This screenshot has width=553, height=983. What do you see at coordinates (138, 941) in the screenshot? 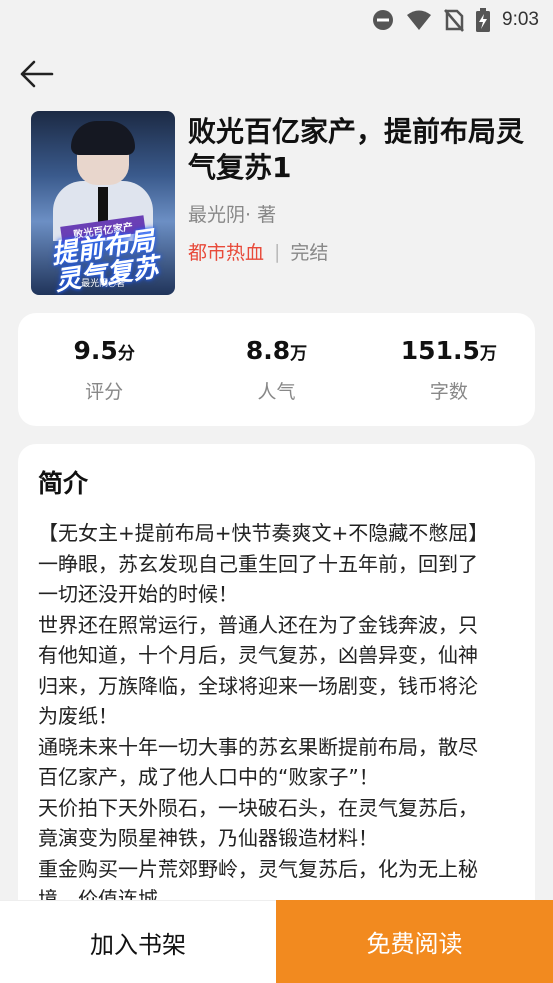
I see `add-to-shelf-button: 加入书架` at bounding box center [138, 941].